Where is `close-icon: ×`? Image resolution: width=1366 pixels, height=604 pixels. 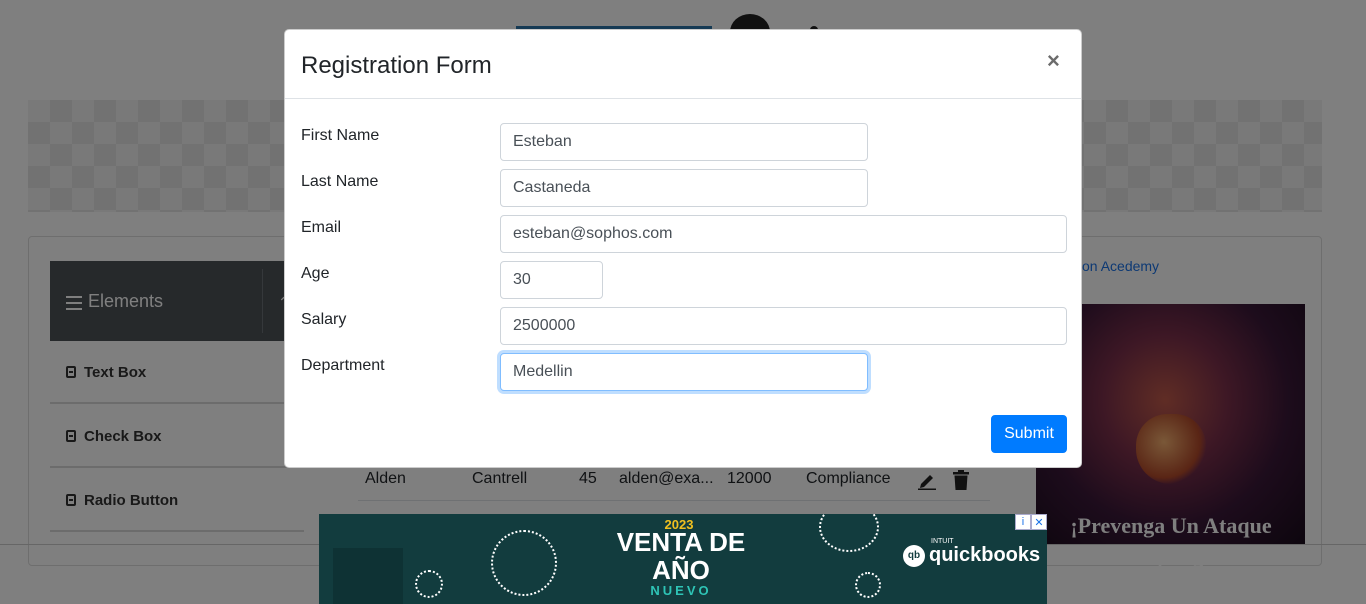 close-icon: × is located at coordinates (1053, 61).